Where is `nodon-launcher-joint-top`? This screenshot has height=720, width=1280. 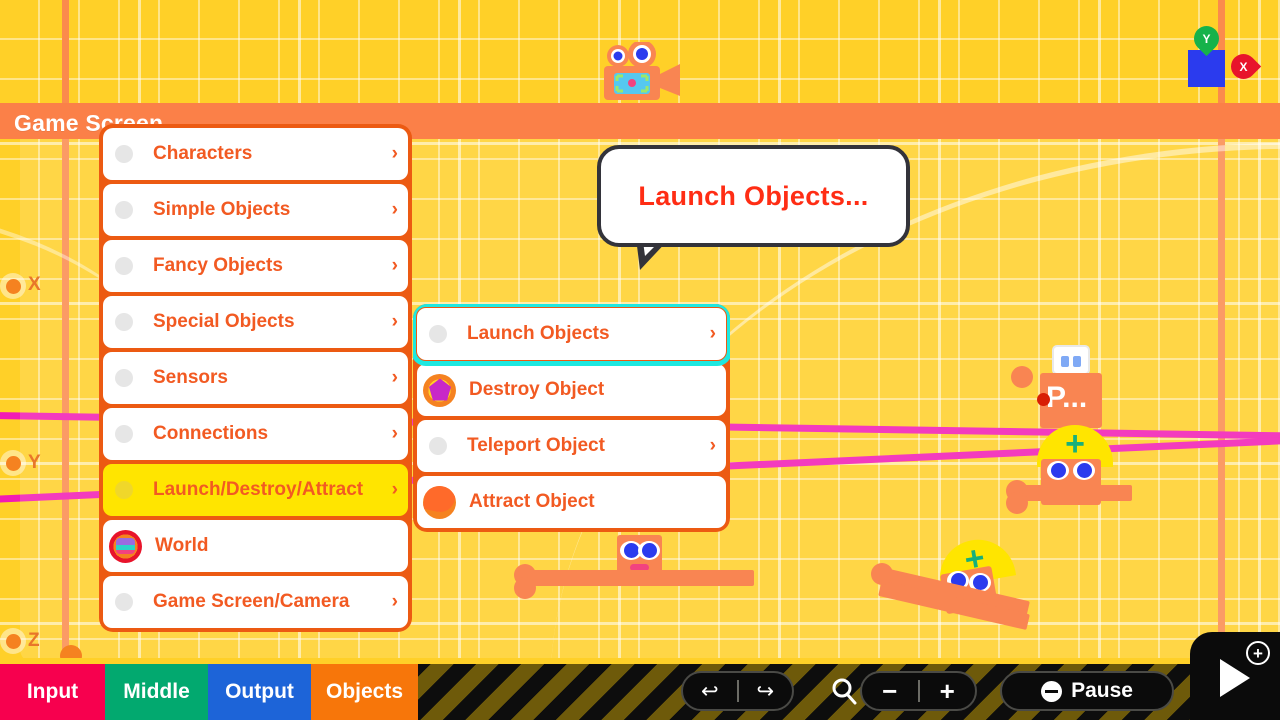 nodon-launcher-joint-top is located at coordinates (1022, 377).